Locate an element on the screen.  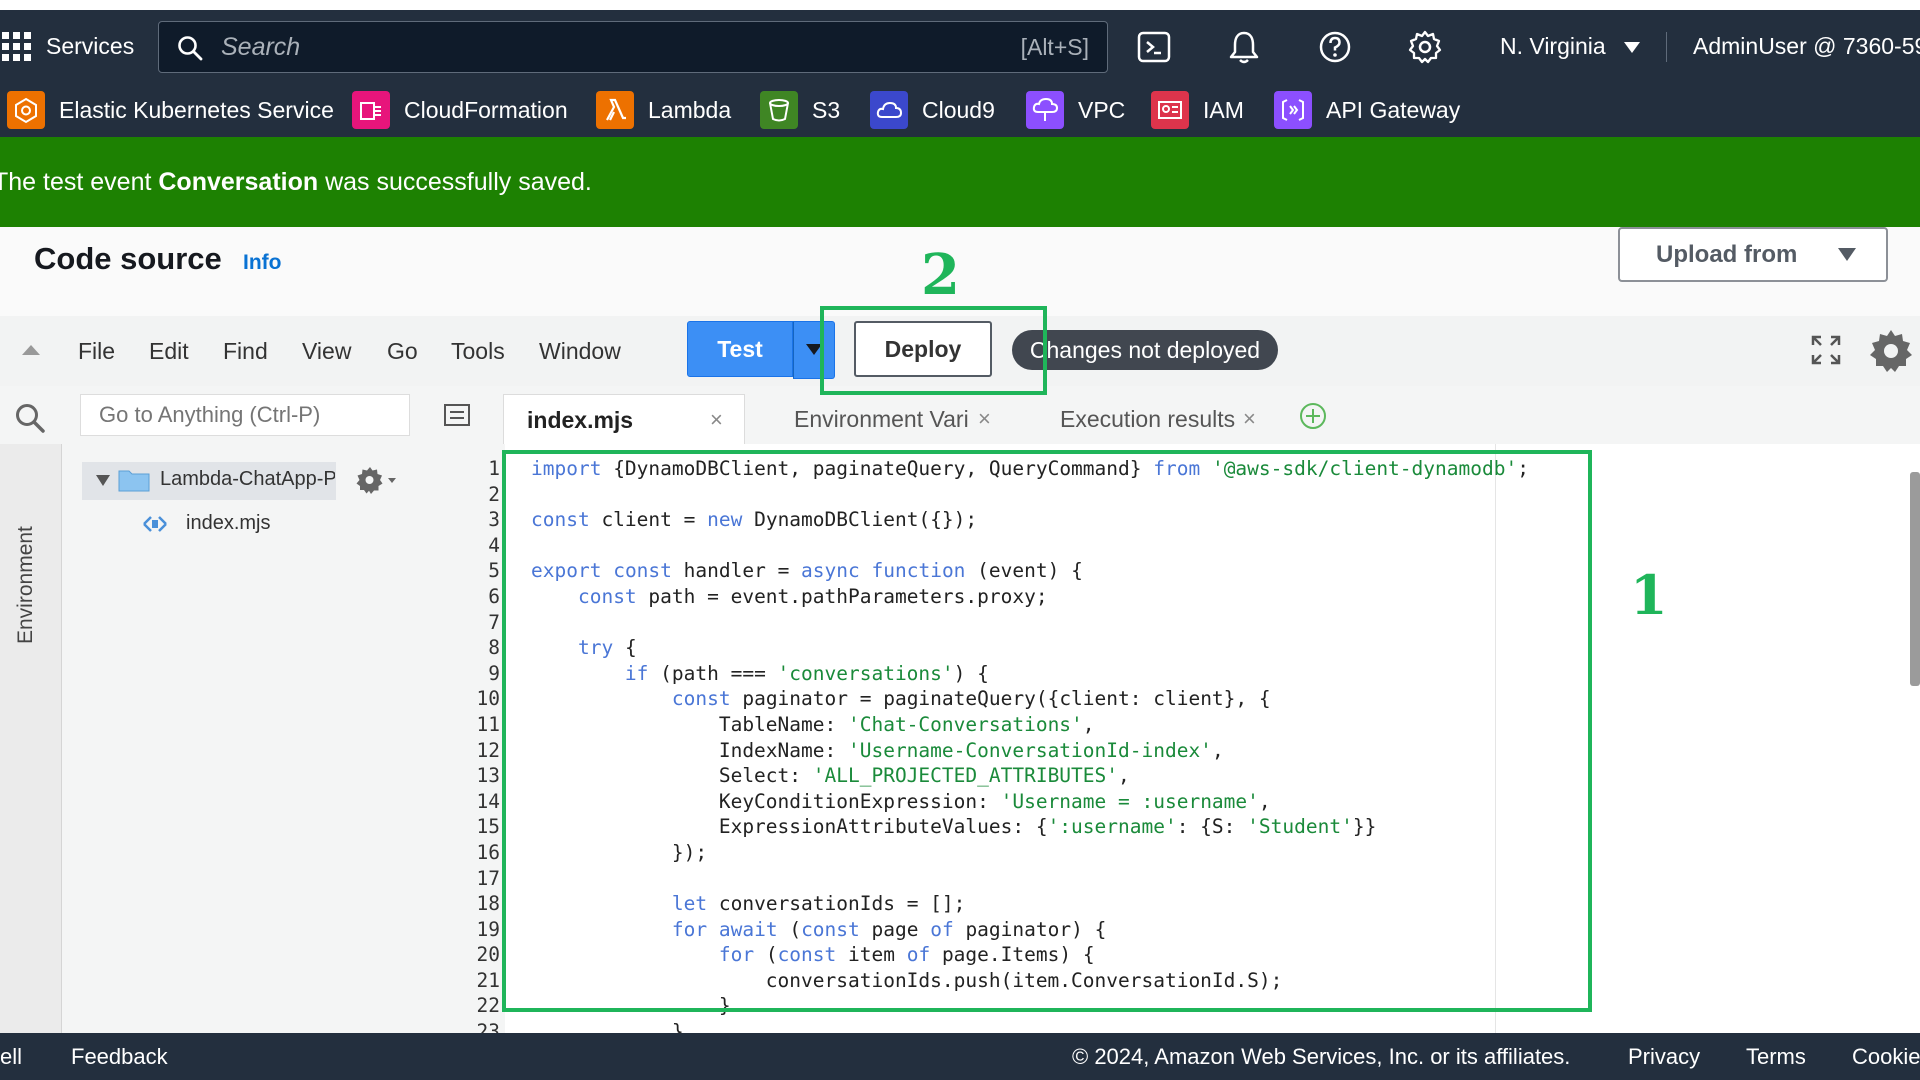
test-button: Test is located at coordinates (740, 349).